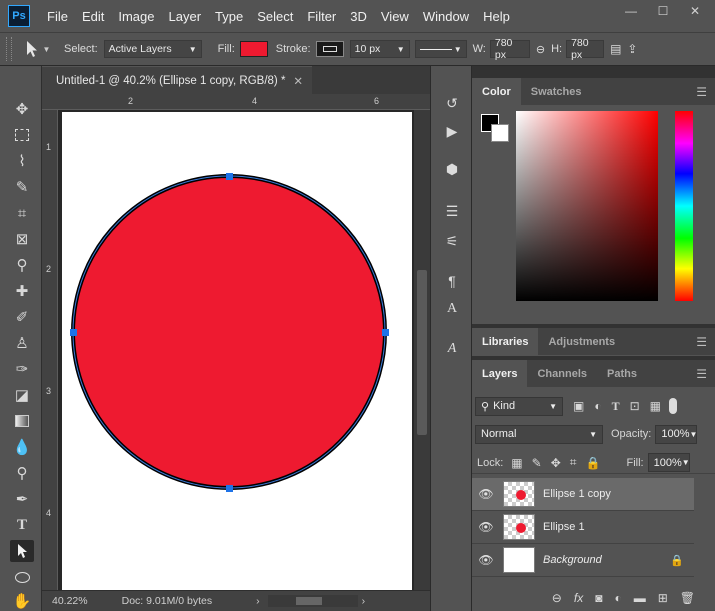  What do you see at coordinates (663, 11) in the screenshot?
I see `maximize-button: ☐` at bounding box center [663, 11].